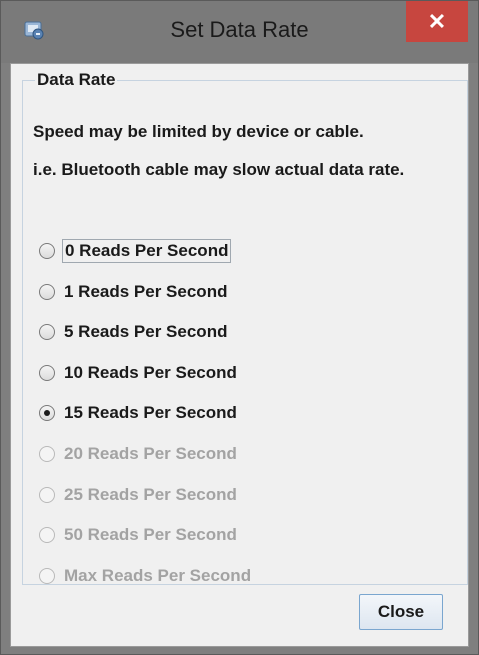 The width and height of the screenshot is (479, 655). I want to click on rate-option-label: 10 Reads Per Second, so click(150, 372).